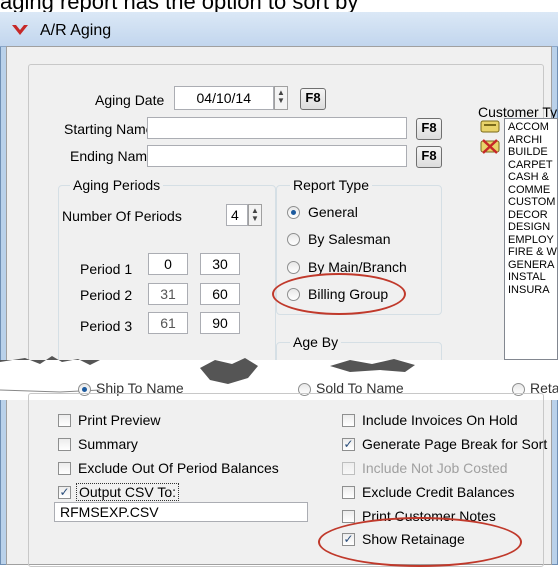 The height and width of the screenshot is (567, 558). What do you see at coordinates (532, 227) in the screenshot?
I see `list-item: DESIGN` at bounding box center [532, 227].